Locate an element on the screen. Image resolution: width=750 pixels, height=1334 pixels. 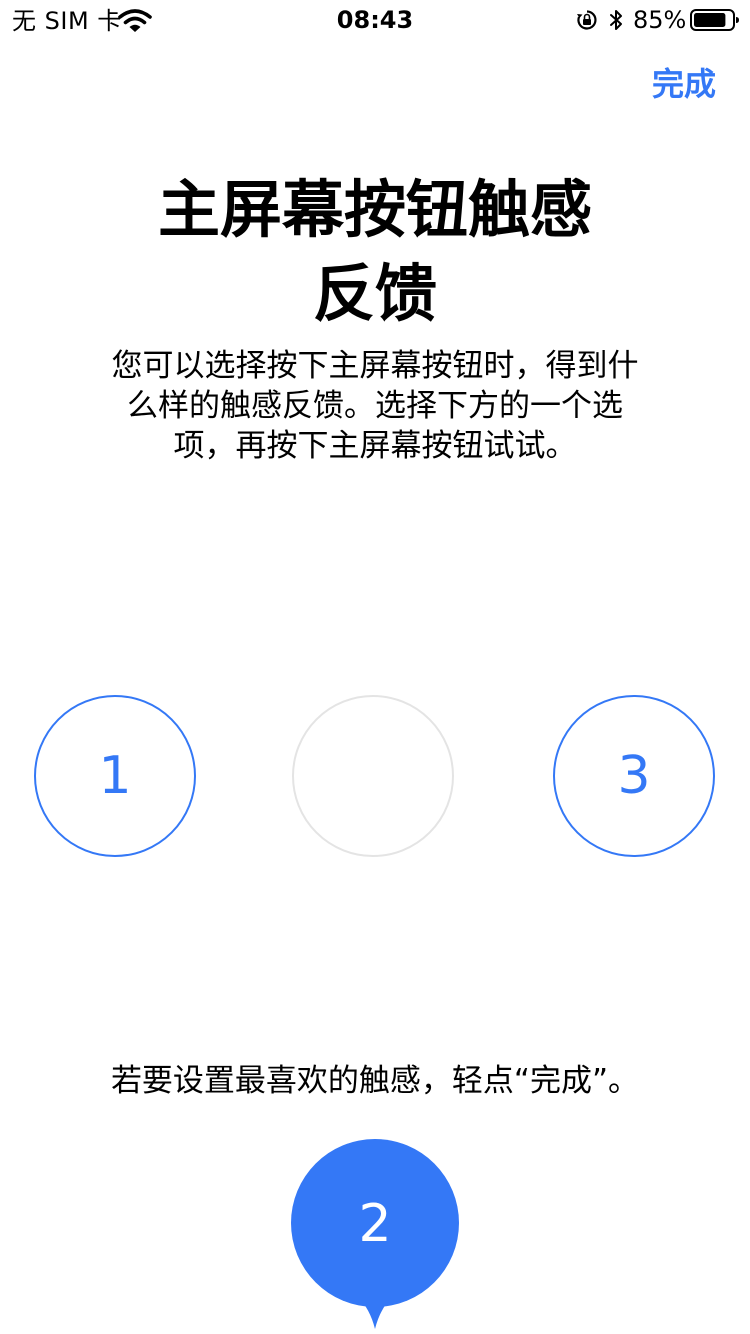
page-title-line-2: 反馈 is located at coordinates (374, 293).